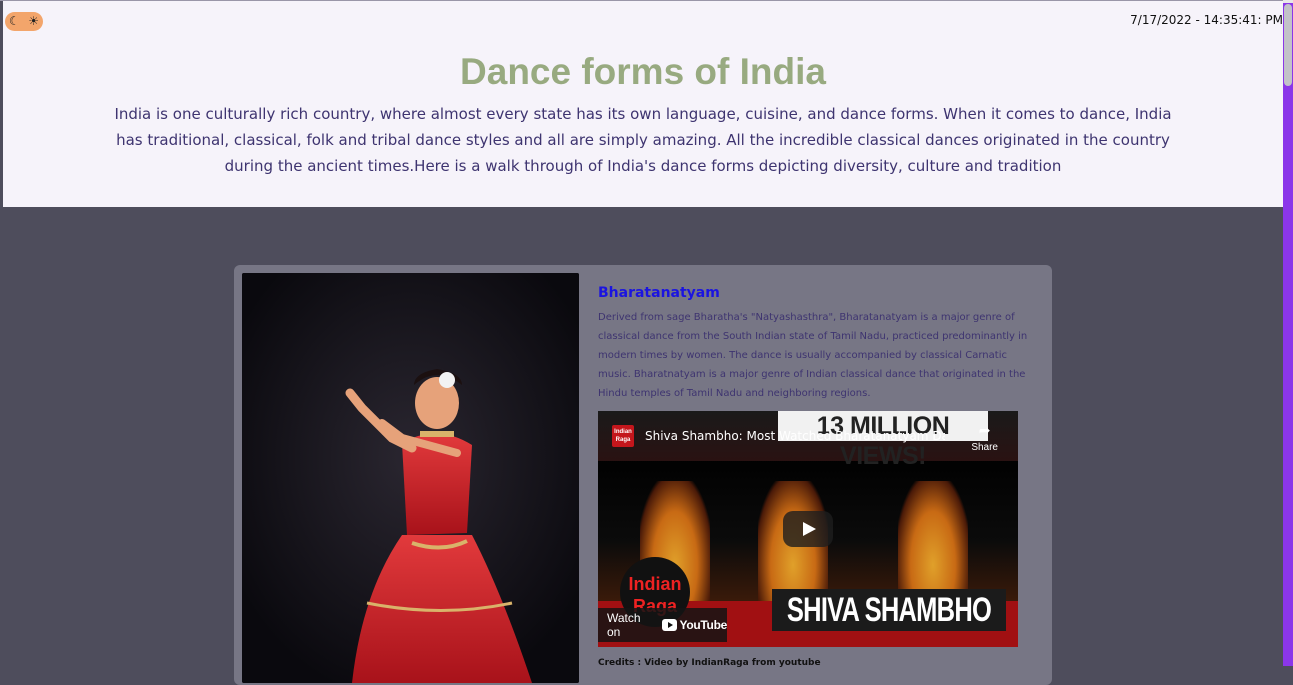  What do you see at coordinates (984, 447) in the screenshot?
I see `share-label: Share` at bounding box center [984, 447].